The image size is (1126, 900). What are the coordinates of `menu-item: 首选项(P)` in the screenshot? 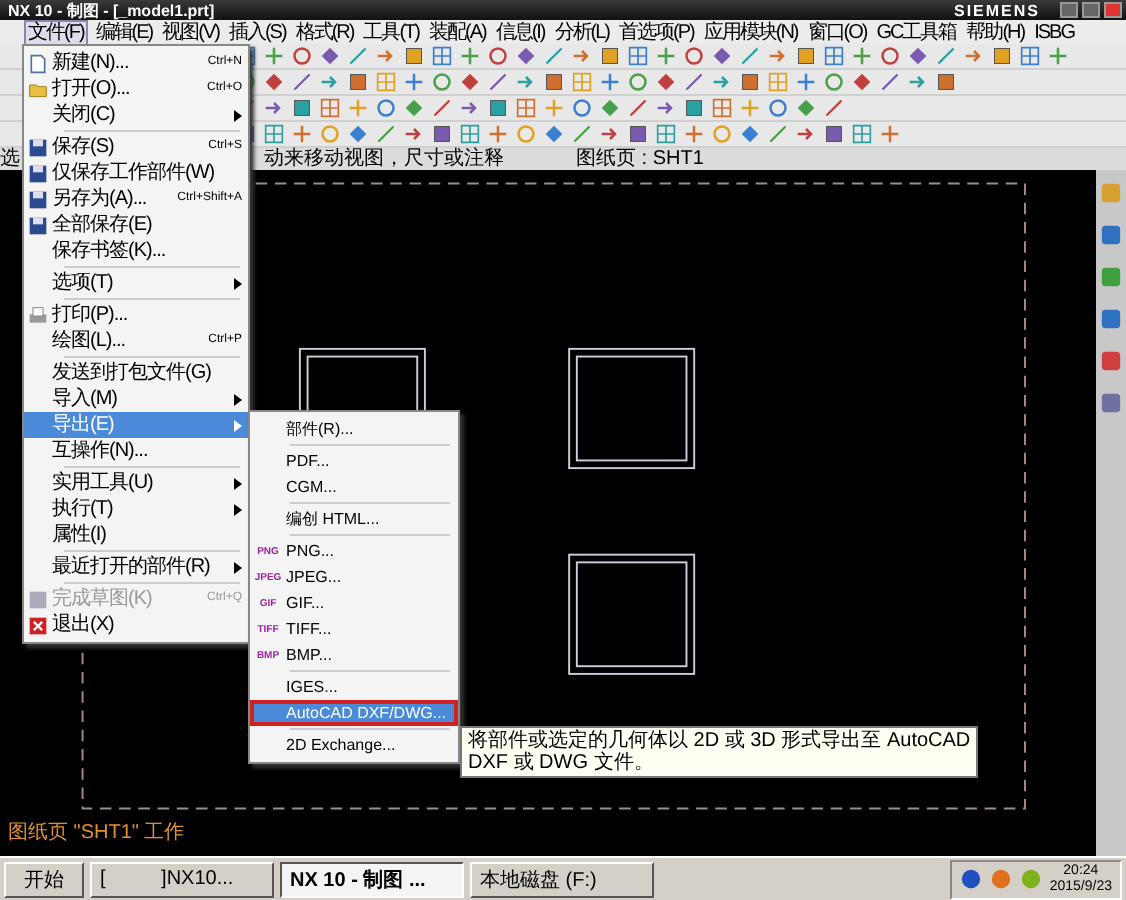 It's located at (656, 32).